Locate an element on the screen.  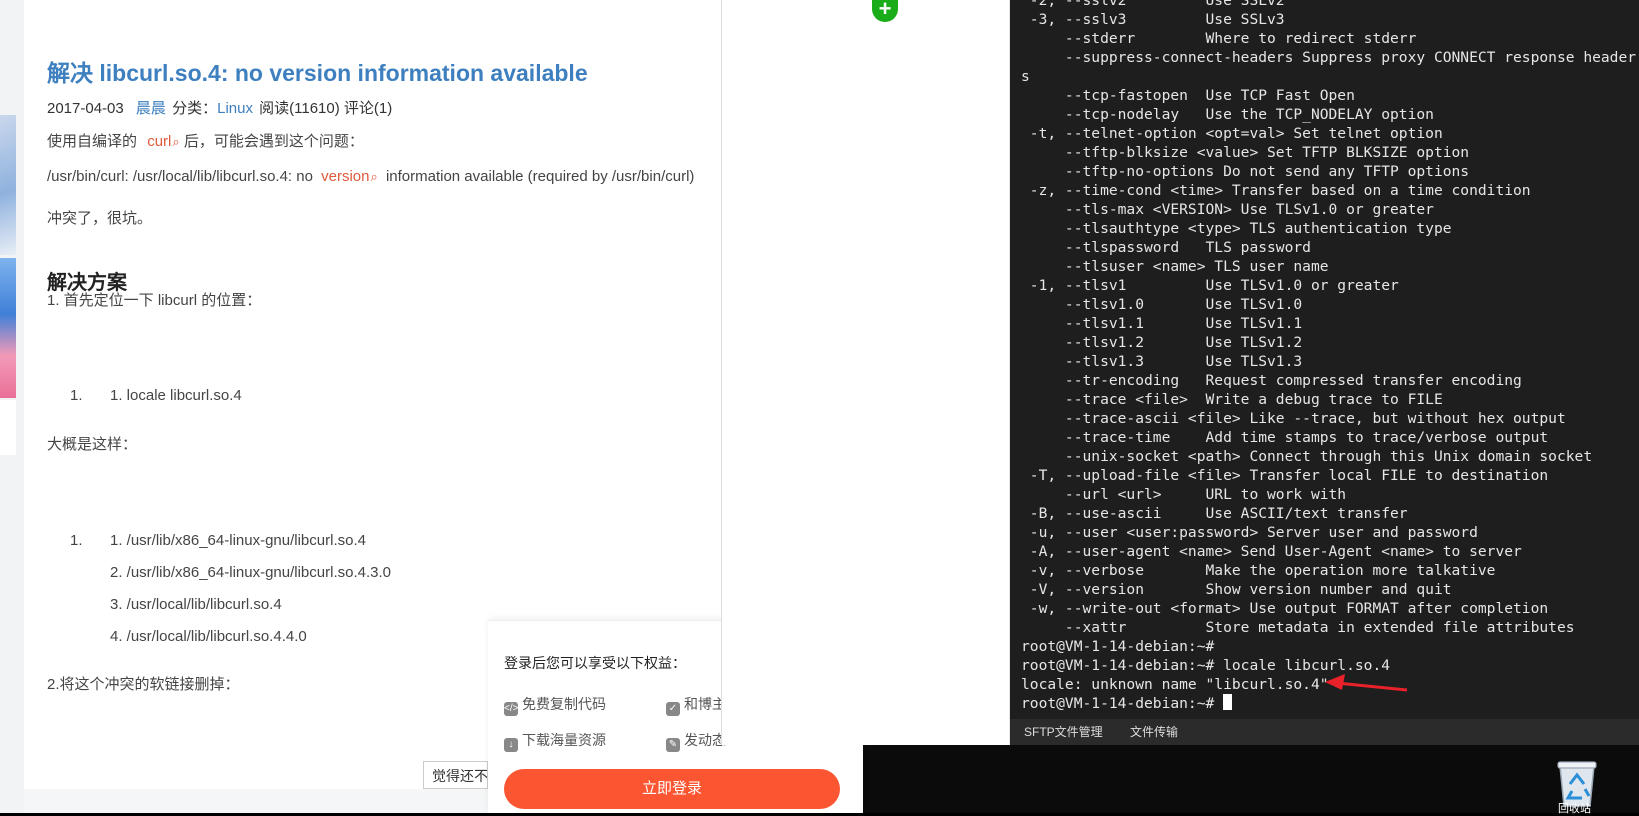
terminal-line: -3, --sslv3 Use SSLv3 is located at coordinates (1153, 19).